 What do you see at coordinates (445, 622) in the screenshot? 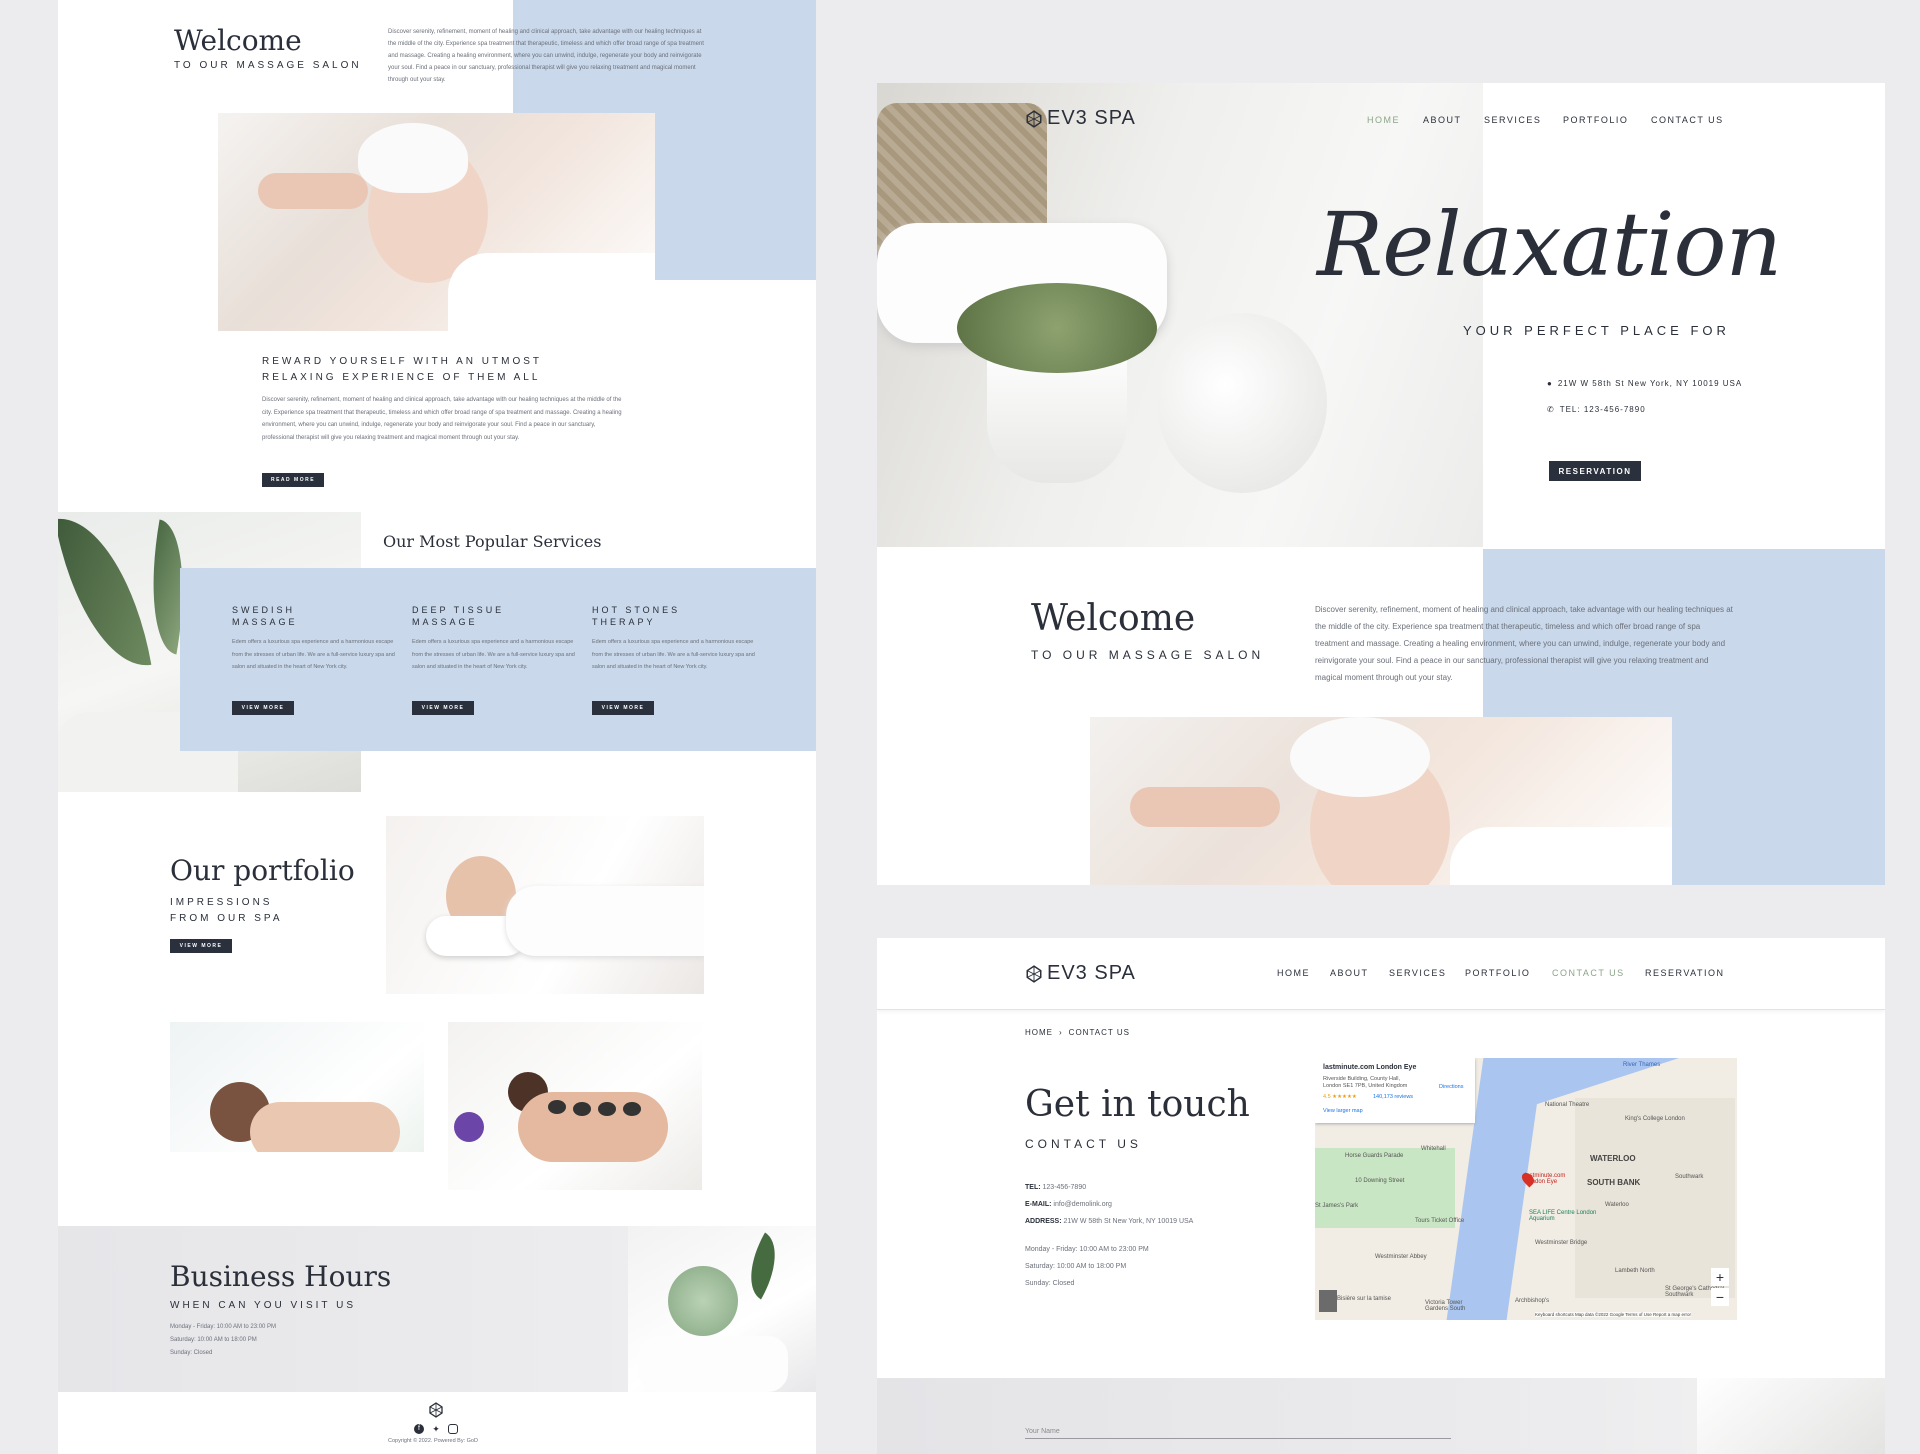
I see `service-2-title-2: MASSAGE` at bounding box center [445, 622].